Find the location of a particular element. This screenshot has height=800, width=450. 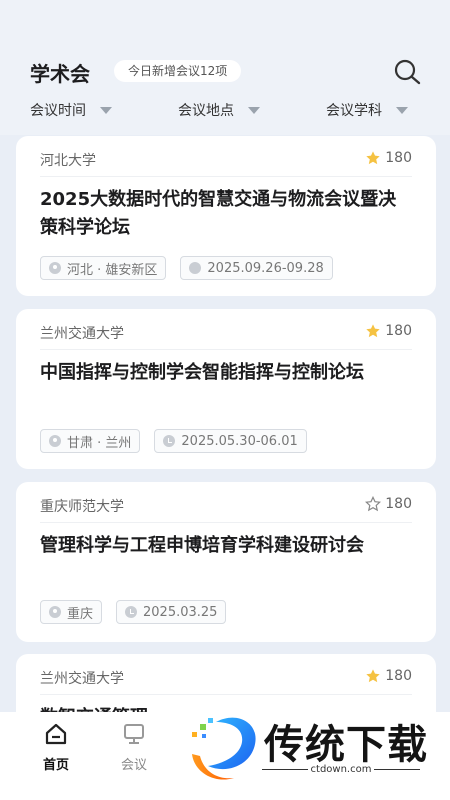

conference-tags: 重庆 2025.03.25 is located at coordinates (133, 612).